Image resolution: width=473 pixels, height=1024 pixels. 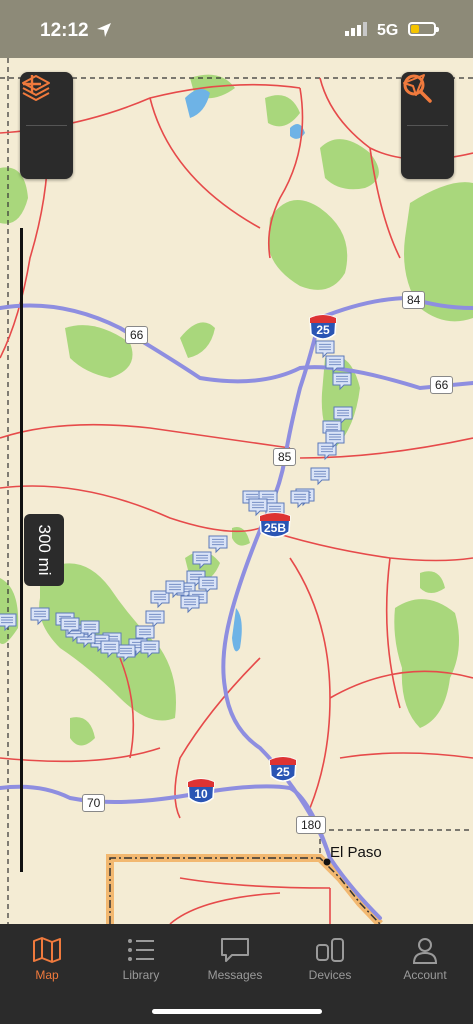 I want to click on location-arrow-icon, so click(x=104, y=30).